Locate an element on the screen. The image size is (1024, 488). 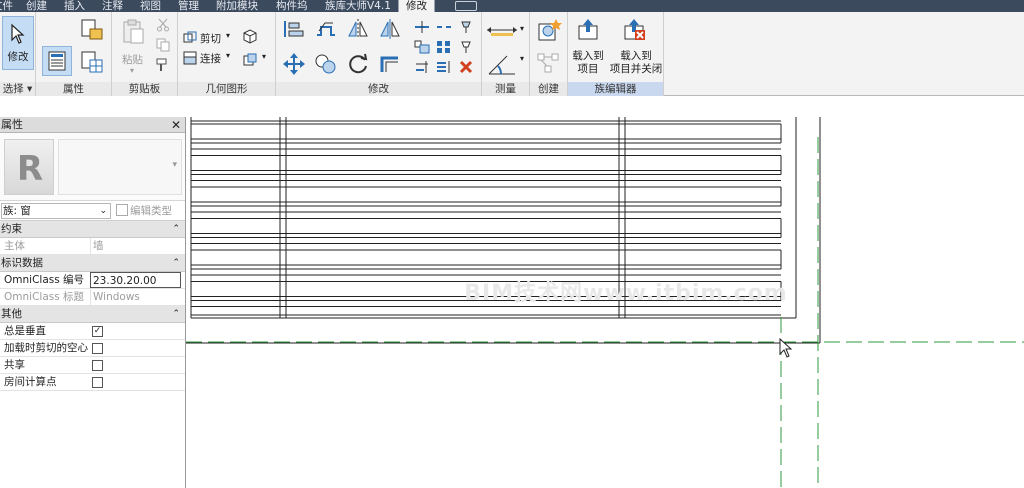
cut-with-voids-checkbox is located at coordinates (97, 348).